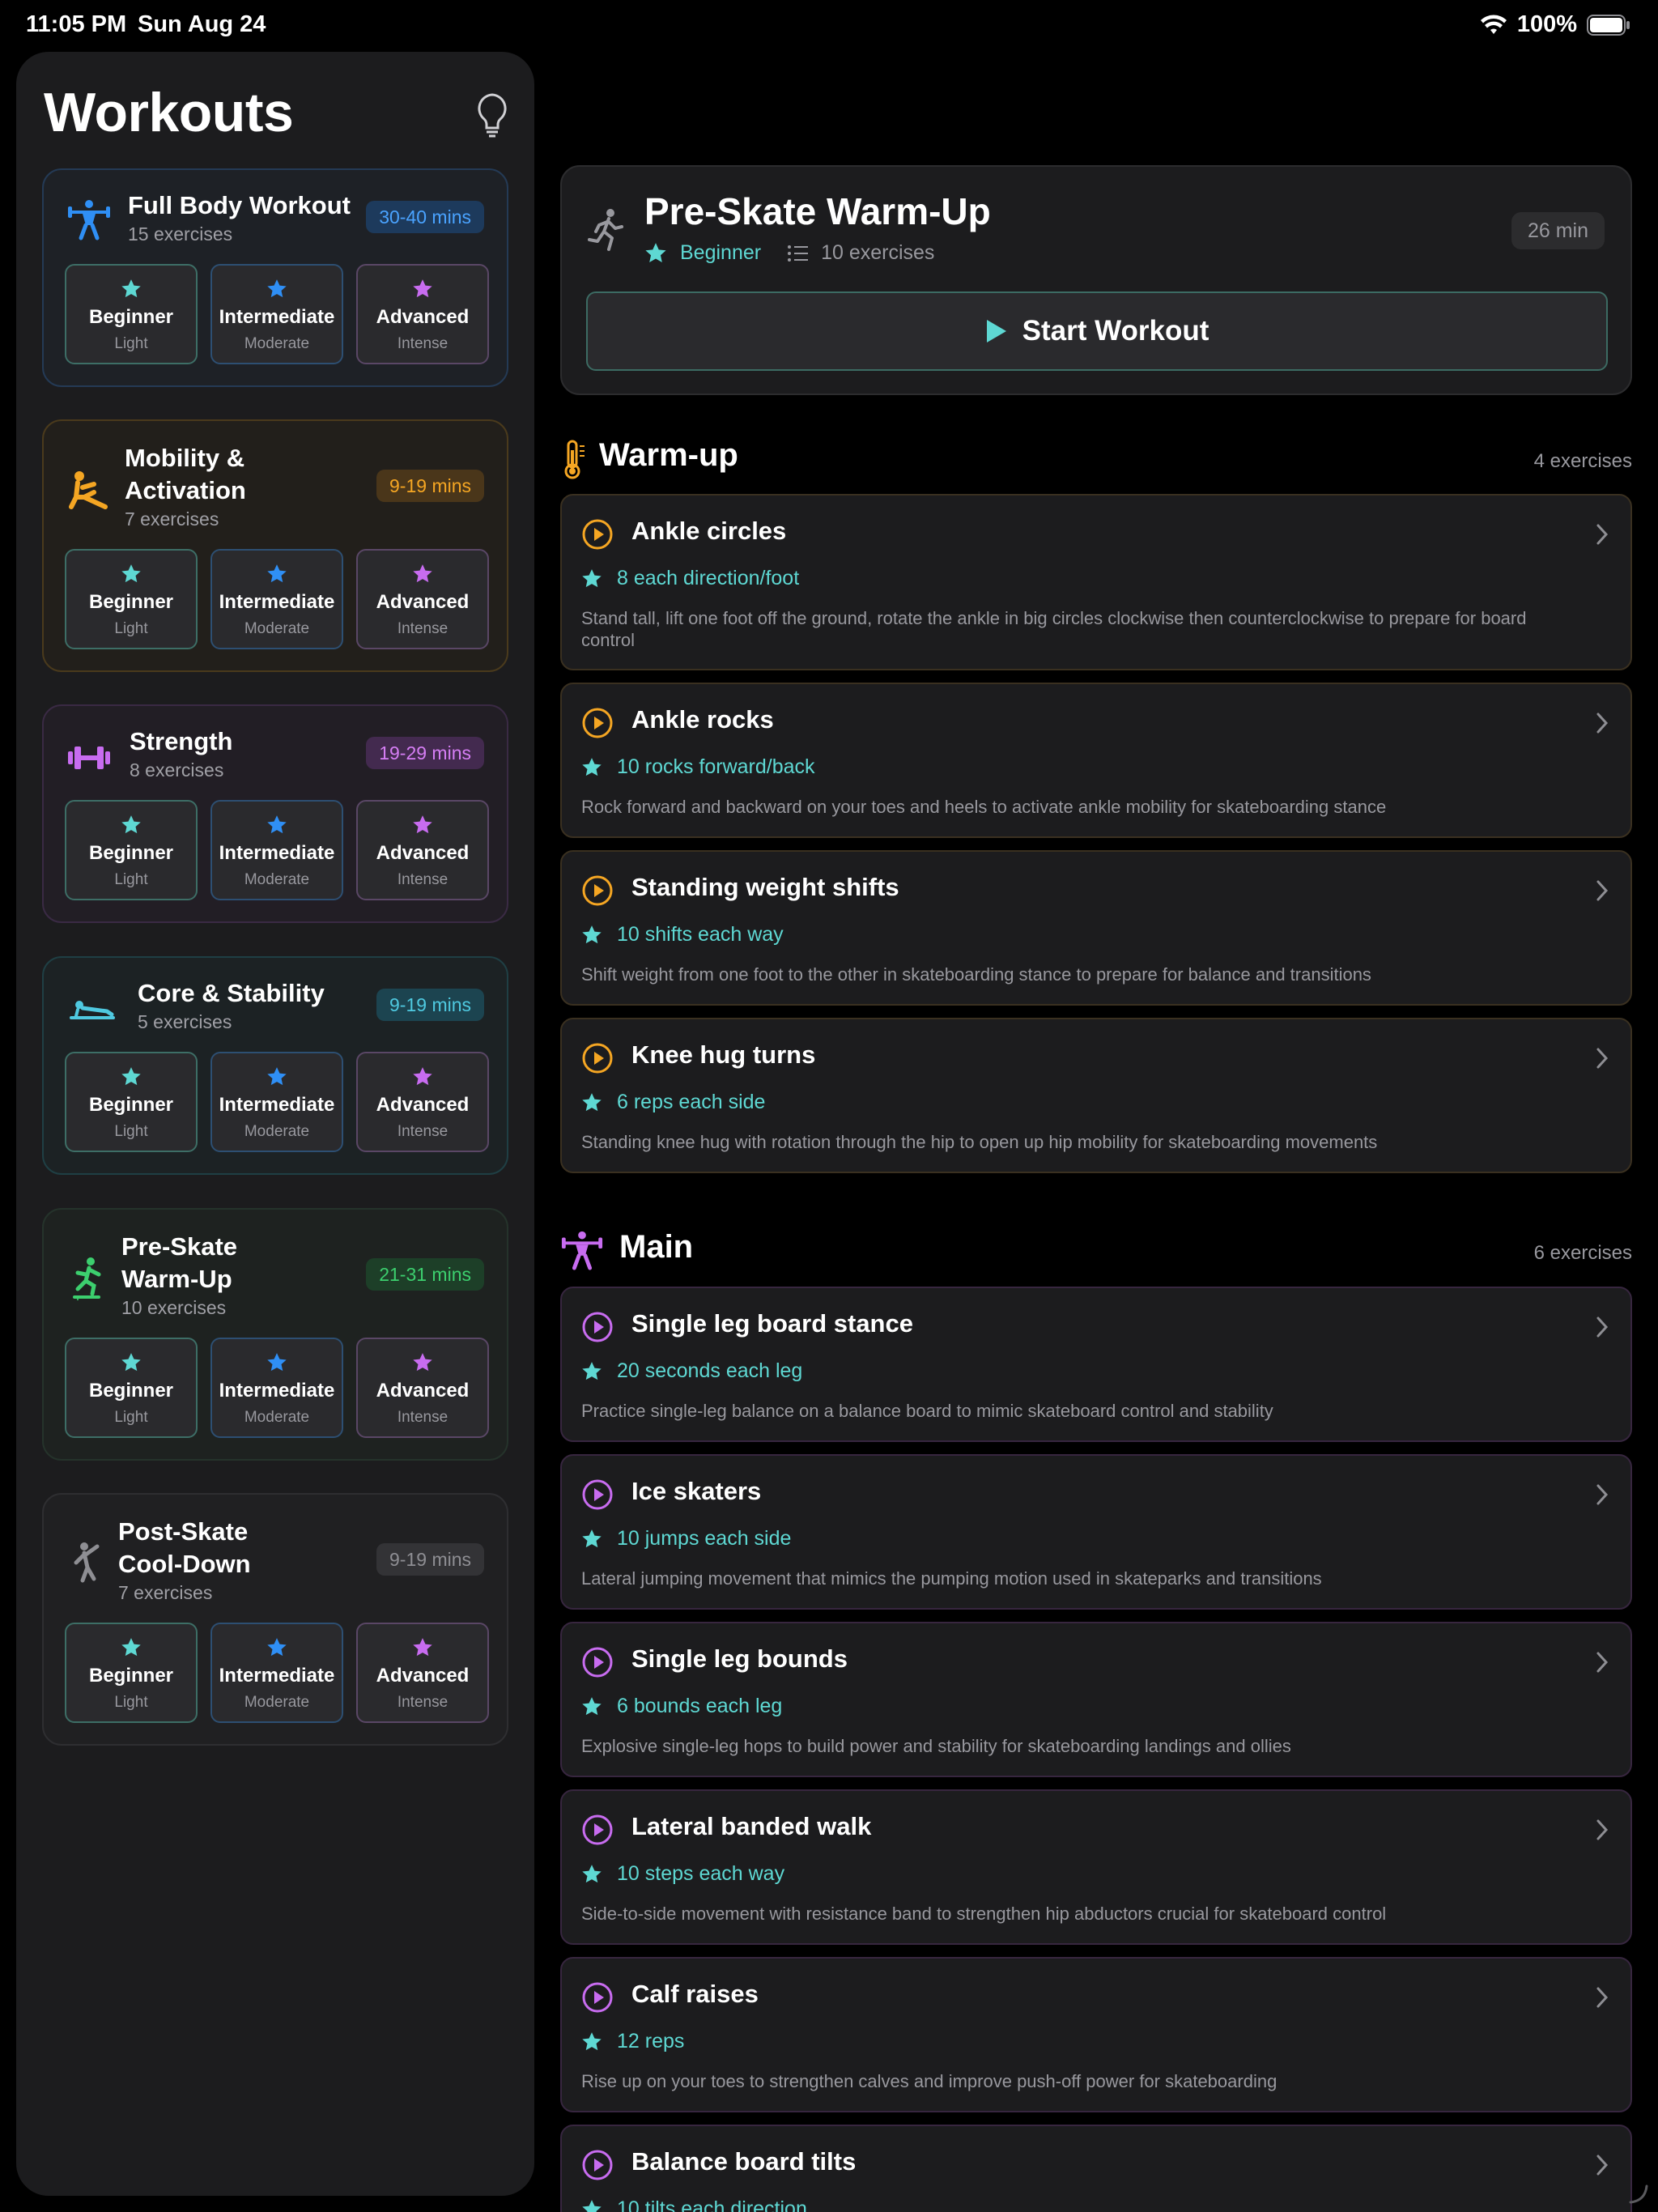 This screenshot has height=2212, width=1658. Describe the element at coordinates (185, 475) in the screenshot. I see `workout-title: Mobility & Activation` at that location.